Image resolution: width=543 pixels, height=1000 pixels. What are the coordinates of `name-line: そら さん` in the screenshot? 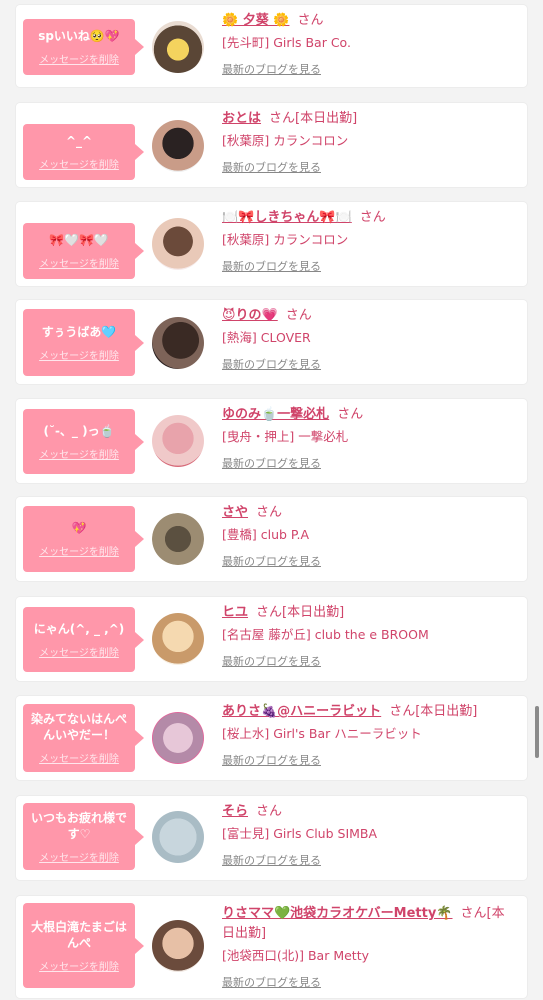 It's located at (369, 812).